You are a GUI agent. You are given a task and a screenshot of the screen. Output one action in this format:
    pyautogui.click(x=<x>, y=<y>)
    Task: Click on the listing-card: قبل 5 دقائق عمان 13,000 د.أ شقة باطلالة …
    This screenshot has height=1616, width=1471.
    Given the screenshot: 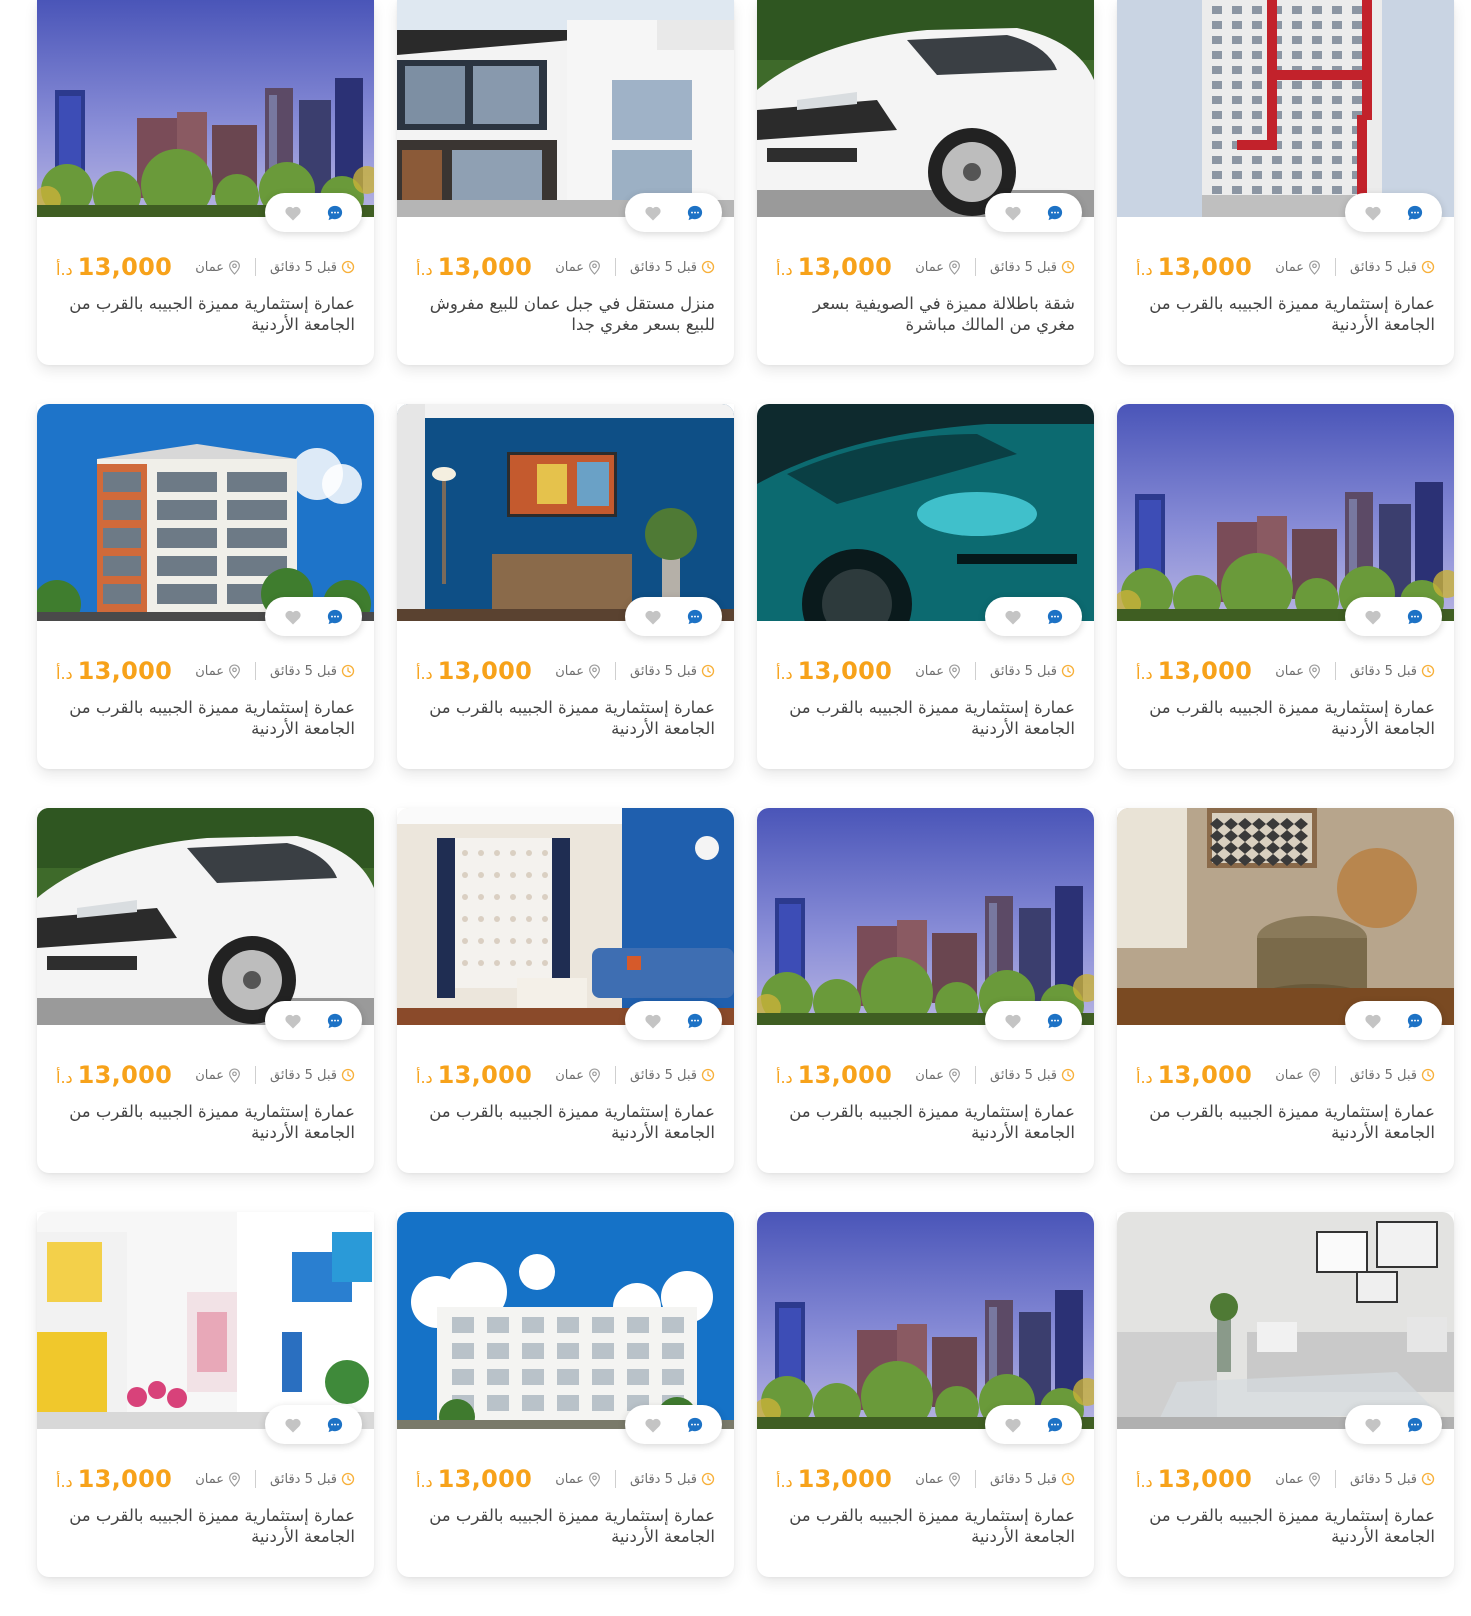 What is the action you would take?
    pyautogui.click(x=925, y=182)
    